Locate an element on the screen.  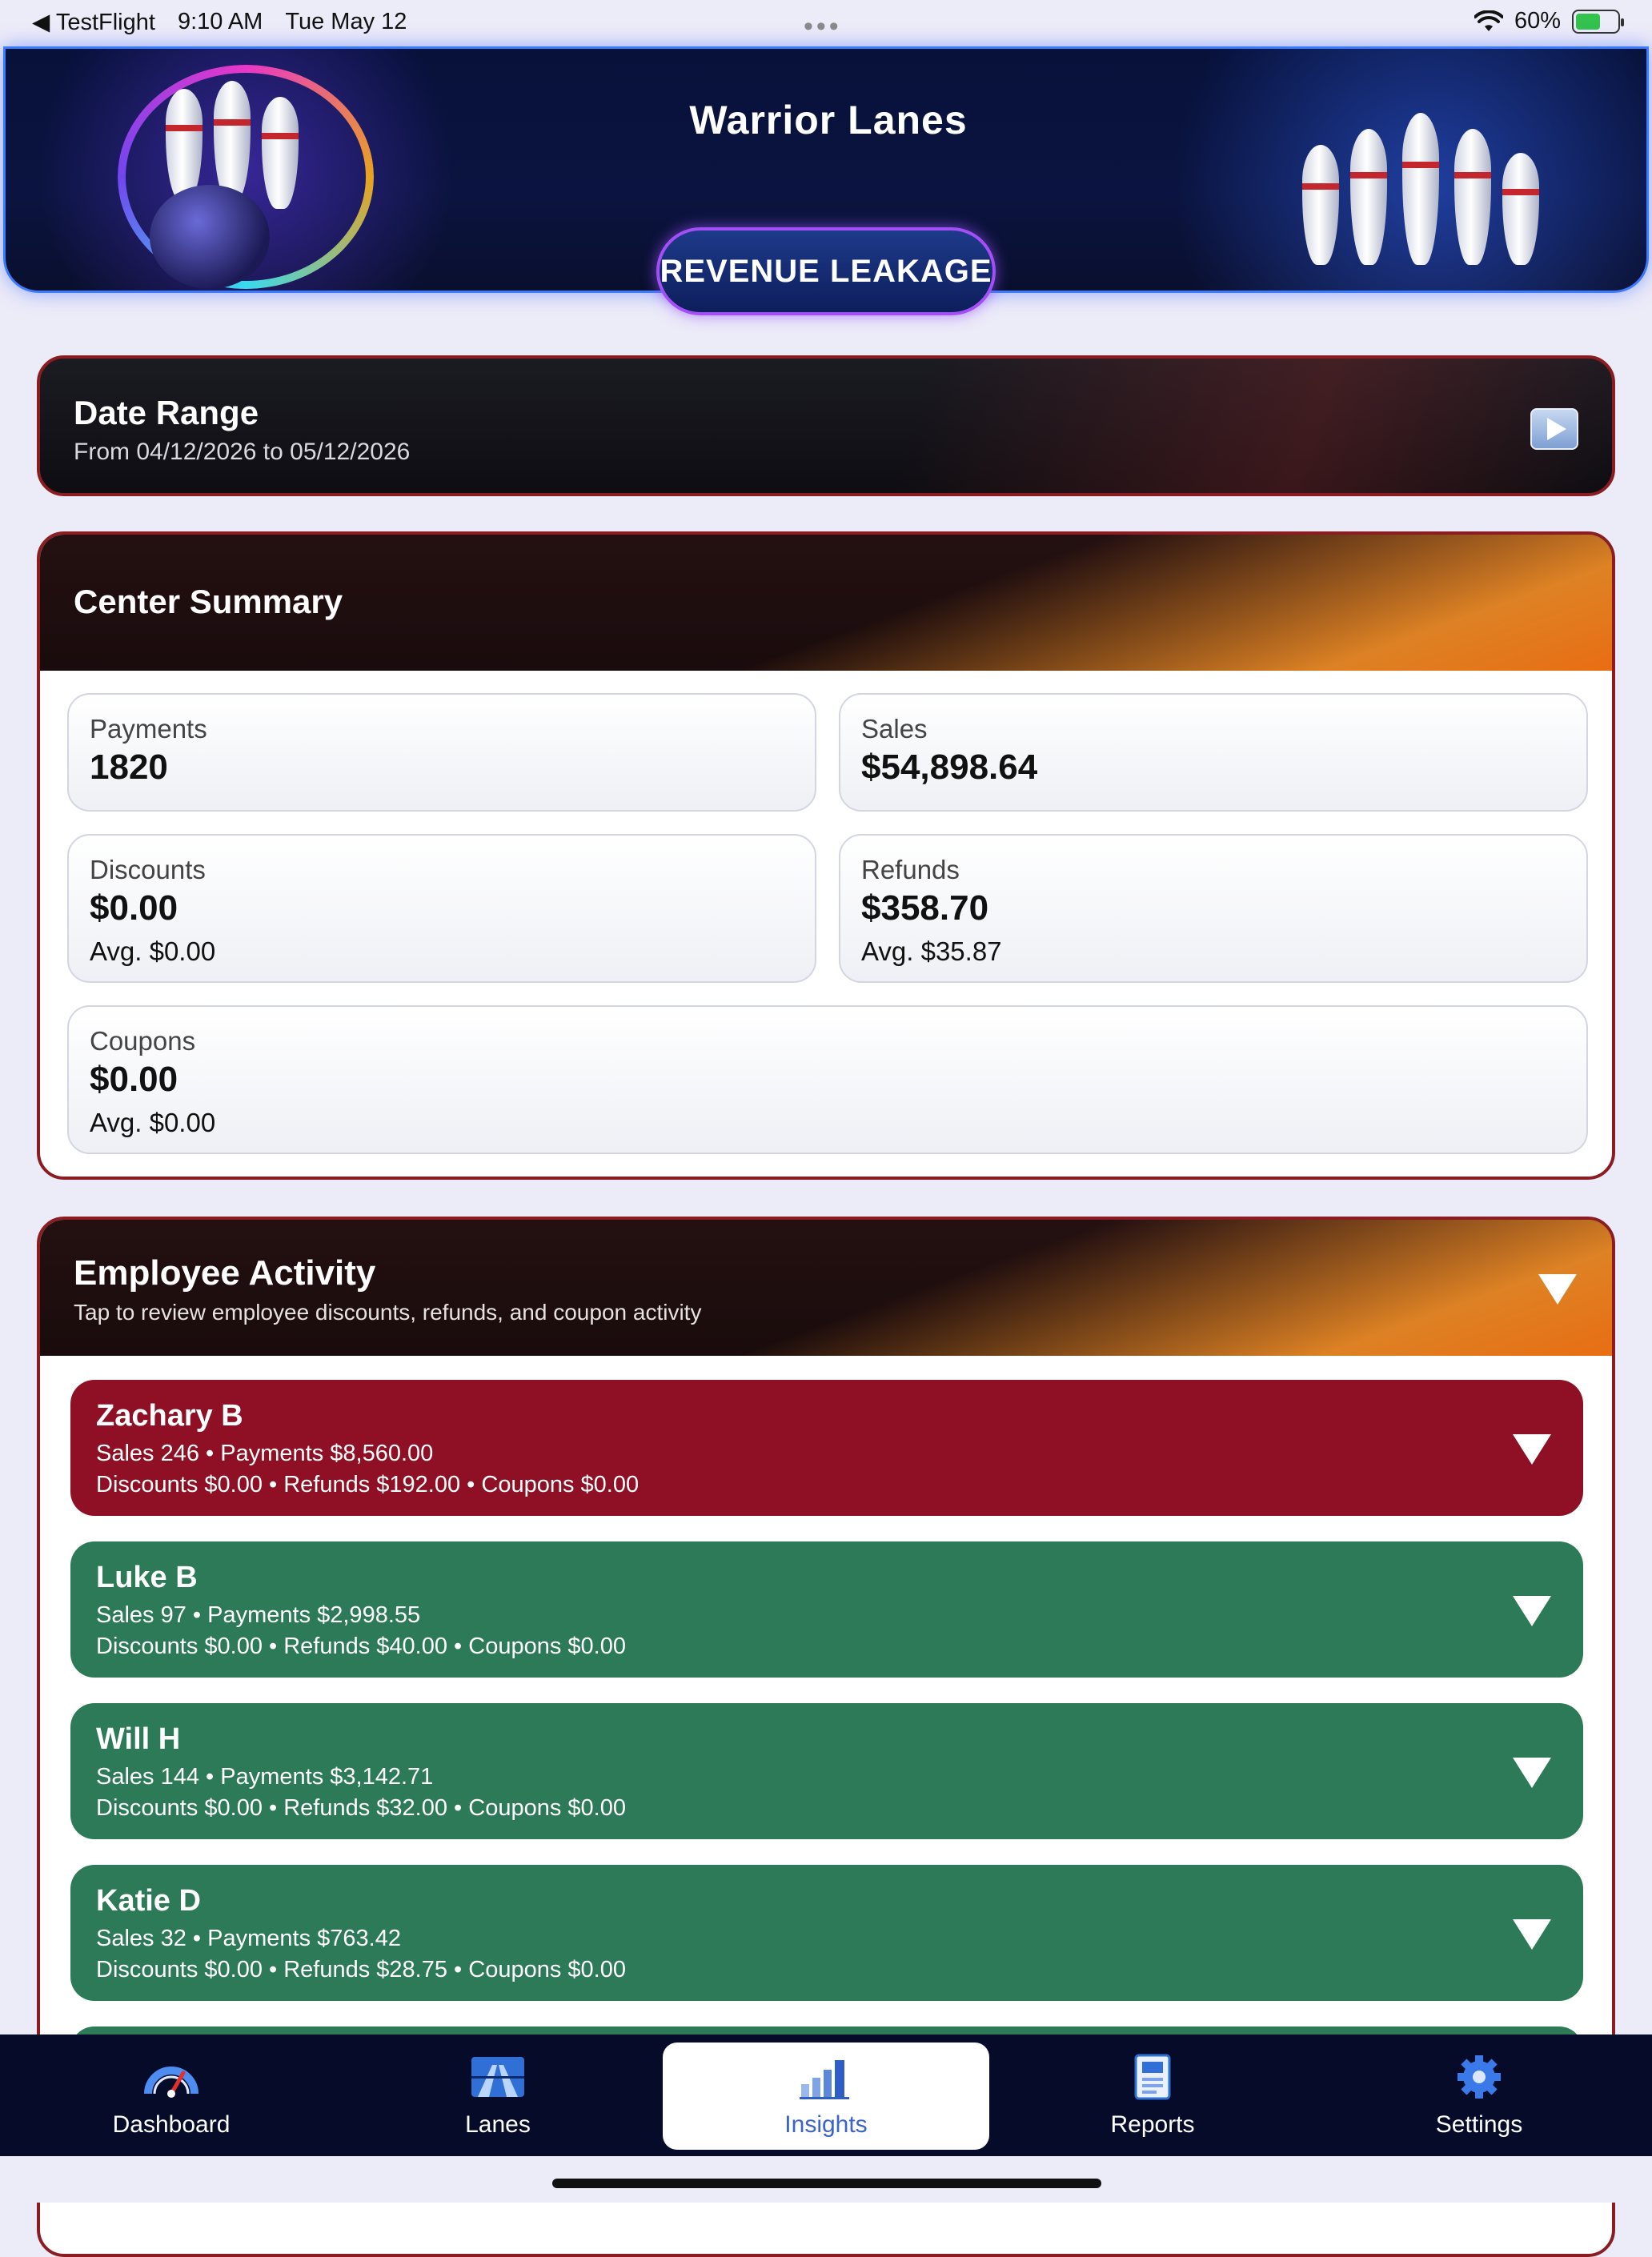
stat-label: Refunds is located at coordinates (910, 869).